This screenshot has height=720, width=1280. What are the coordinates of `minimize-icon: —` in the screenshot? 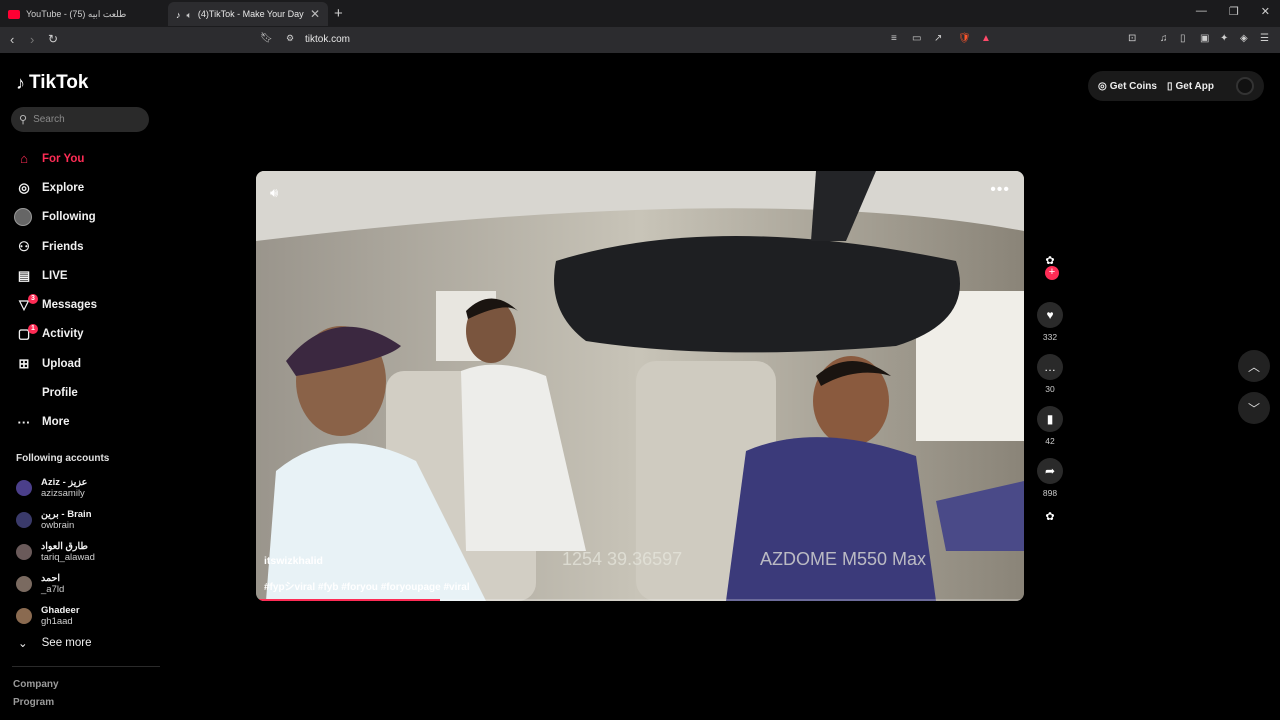 It's located at (1201, 11).